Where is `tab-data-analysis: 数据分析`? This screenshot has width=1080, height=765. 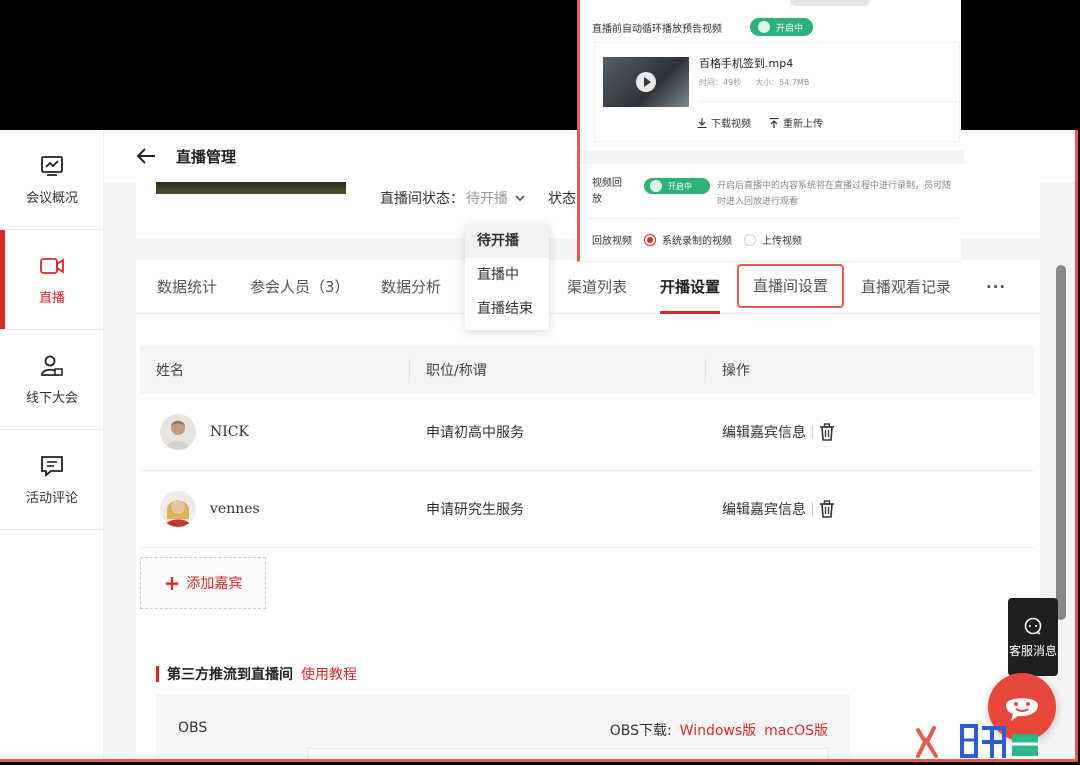
tab-data-analysis: 数据分析 is located at coordinates (411, 287).